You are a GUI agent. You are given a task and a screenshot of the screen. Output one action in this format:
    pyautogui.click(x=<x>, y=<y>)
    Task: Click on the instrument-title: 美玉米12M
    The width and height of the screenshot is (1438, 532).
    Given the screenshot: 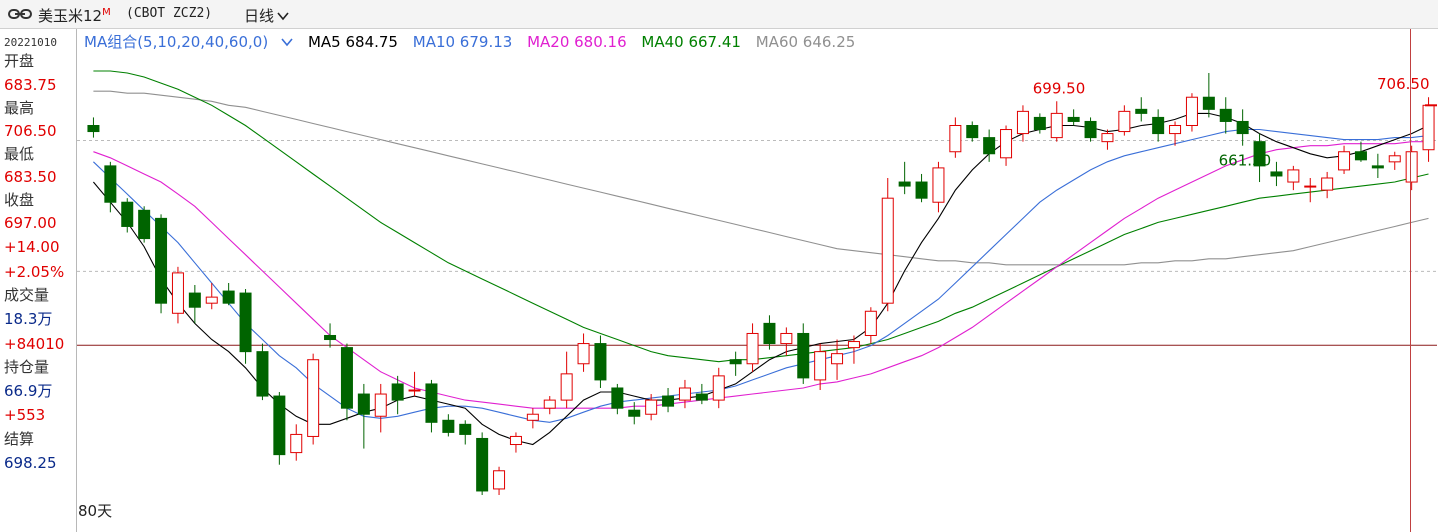 What is the action you would take?
    pyautogui.click(x=74, y=16)
    